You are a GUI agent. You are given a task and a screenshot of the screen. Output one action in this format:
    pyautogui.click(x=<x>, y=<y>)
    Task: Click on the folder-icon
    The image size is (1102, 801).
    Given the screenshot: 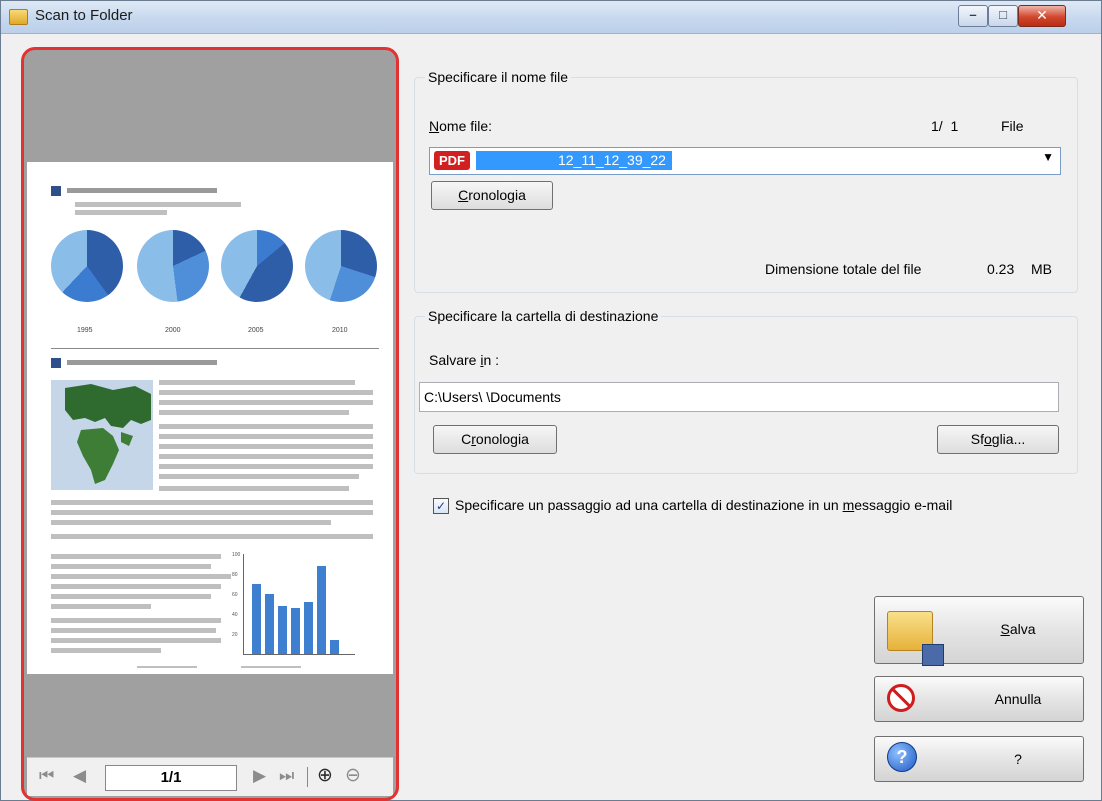 What is the action you would take?
    pyautogui.click(x=18, y=17)
    